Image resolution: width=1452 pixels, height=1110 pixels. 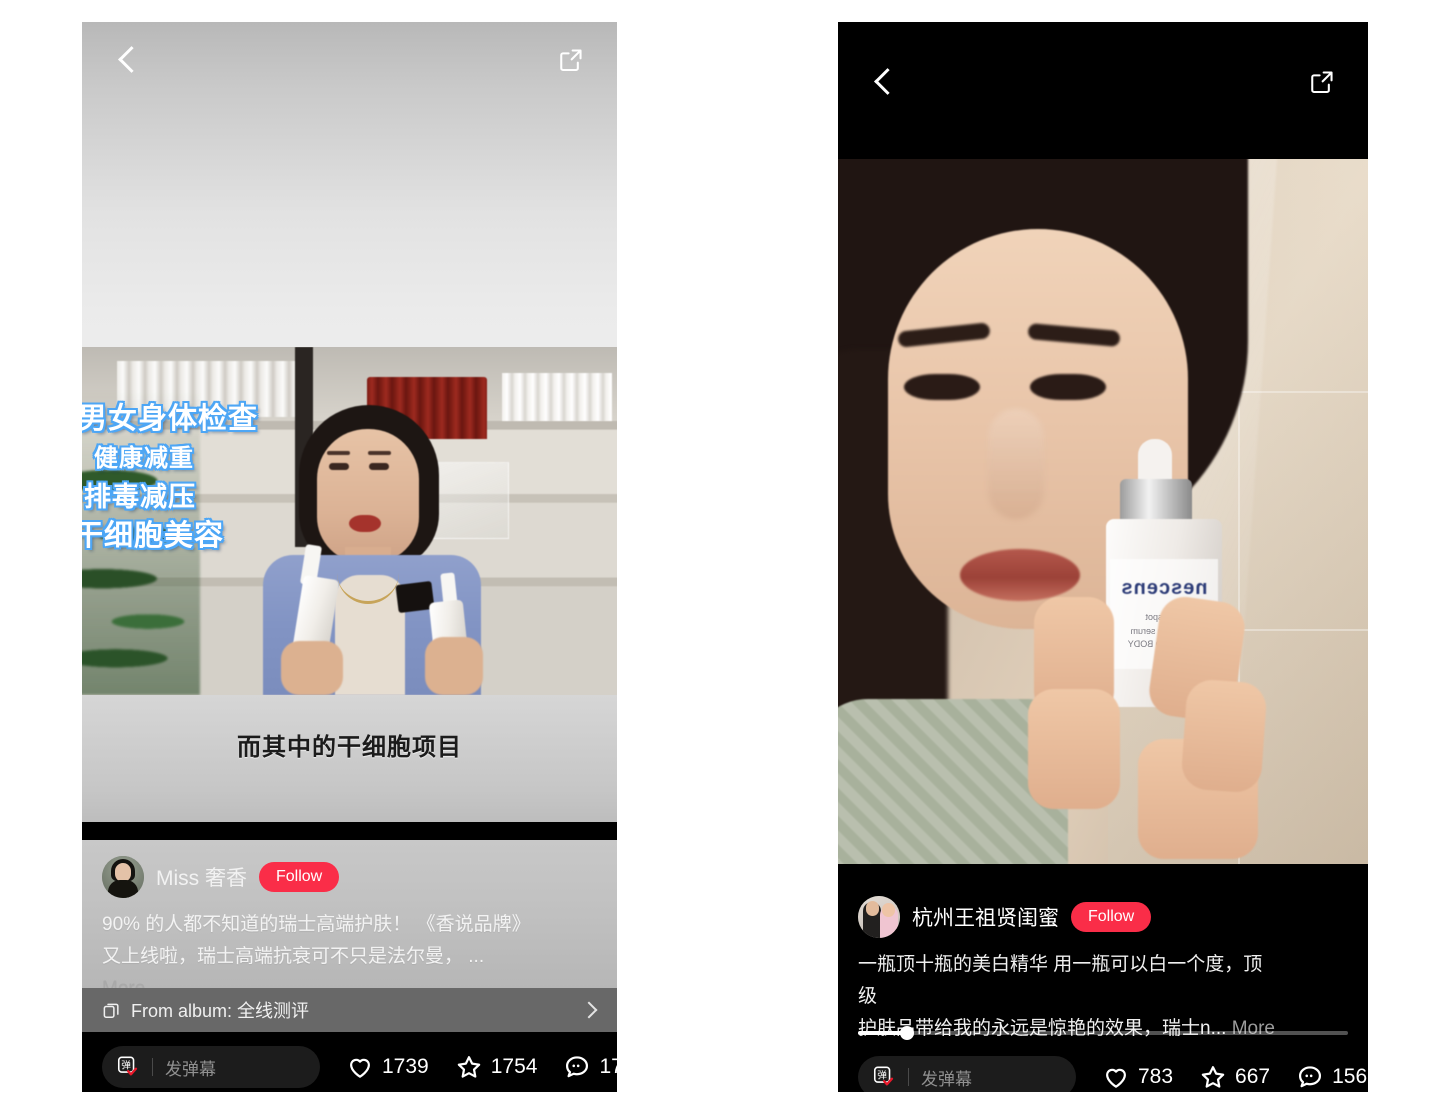 I want to click on album-stack-icon, so click(x=111, y=1010).